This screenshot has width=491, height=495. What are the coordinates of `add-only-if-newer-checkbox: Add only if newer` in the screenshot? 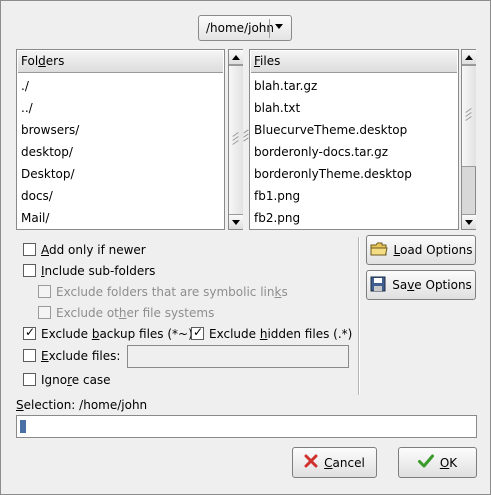 It's located at (84, 251).